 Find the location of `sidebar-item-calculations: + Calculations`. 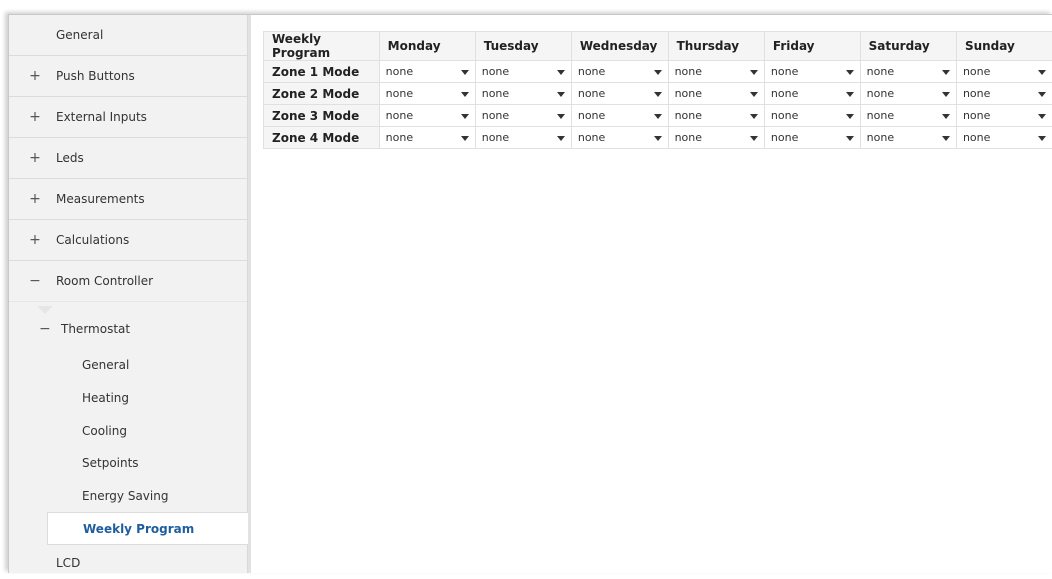

sidebar-item-calculations: + Calculations is located at coordinates (128, 240).